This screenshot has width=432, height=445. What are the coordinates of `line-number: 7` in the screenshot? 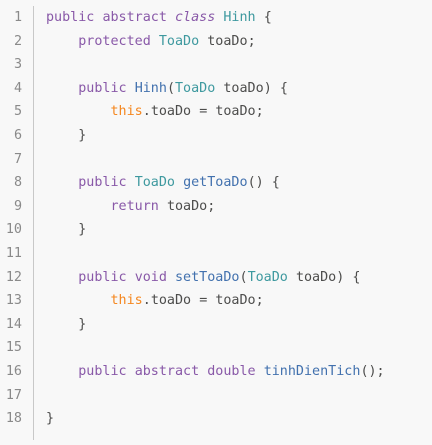 It's located at (17, 159).